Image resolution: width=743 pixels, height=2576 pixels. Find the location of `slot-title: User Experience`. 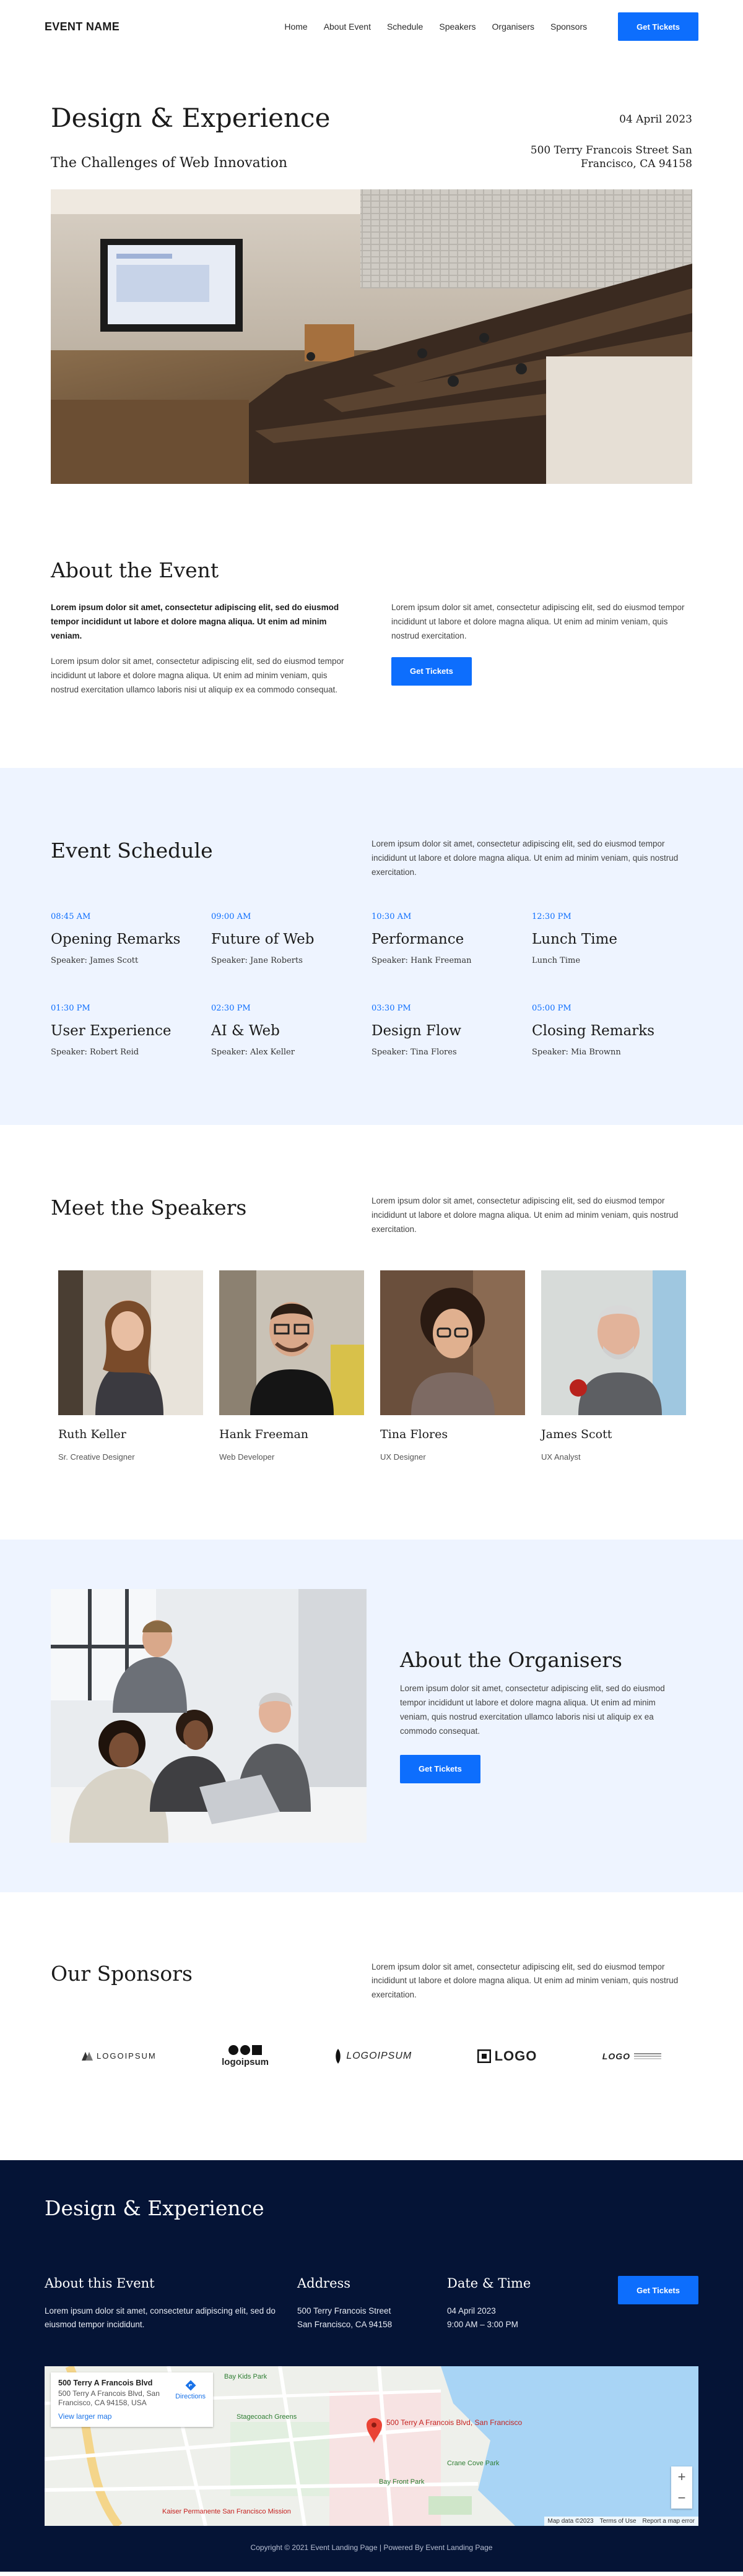

slot-title: User Experience is located at coordinates (111, 1030).